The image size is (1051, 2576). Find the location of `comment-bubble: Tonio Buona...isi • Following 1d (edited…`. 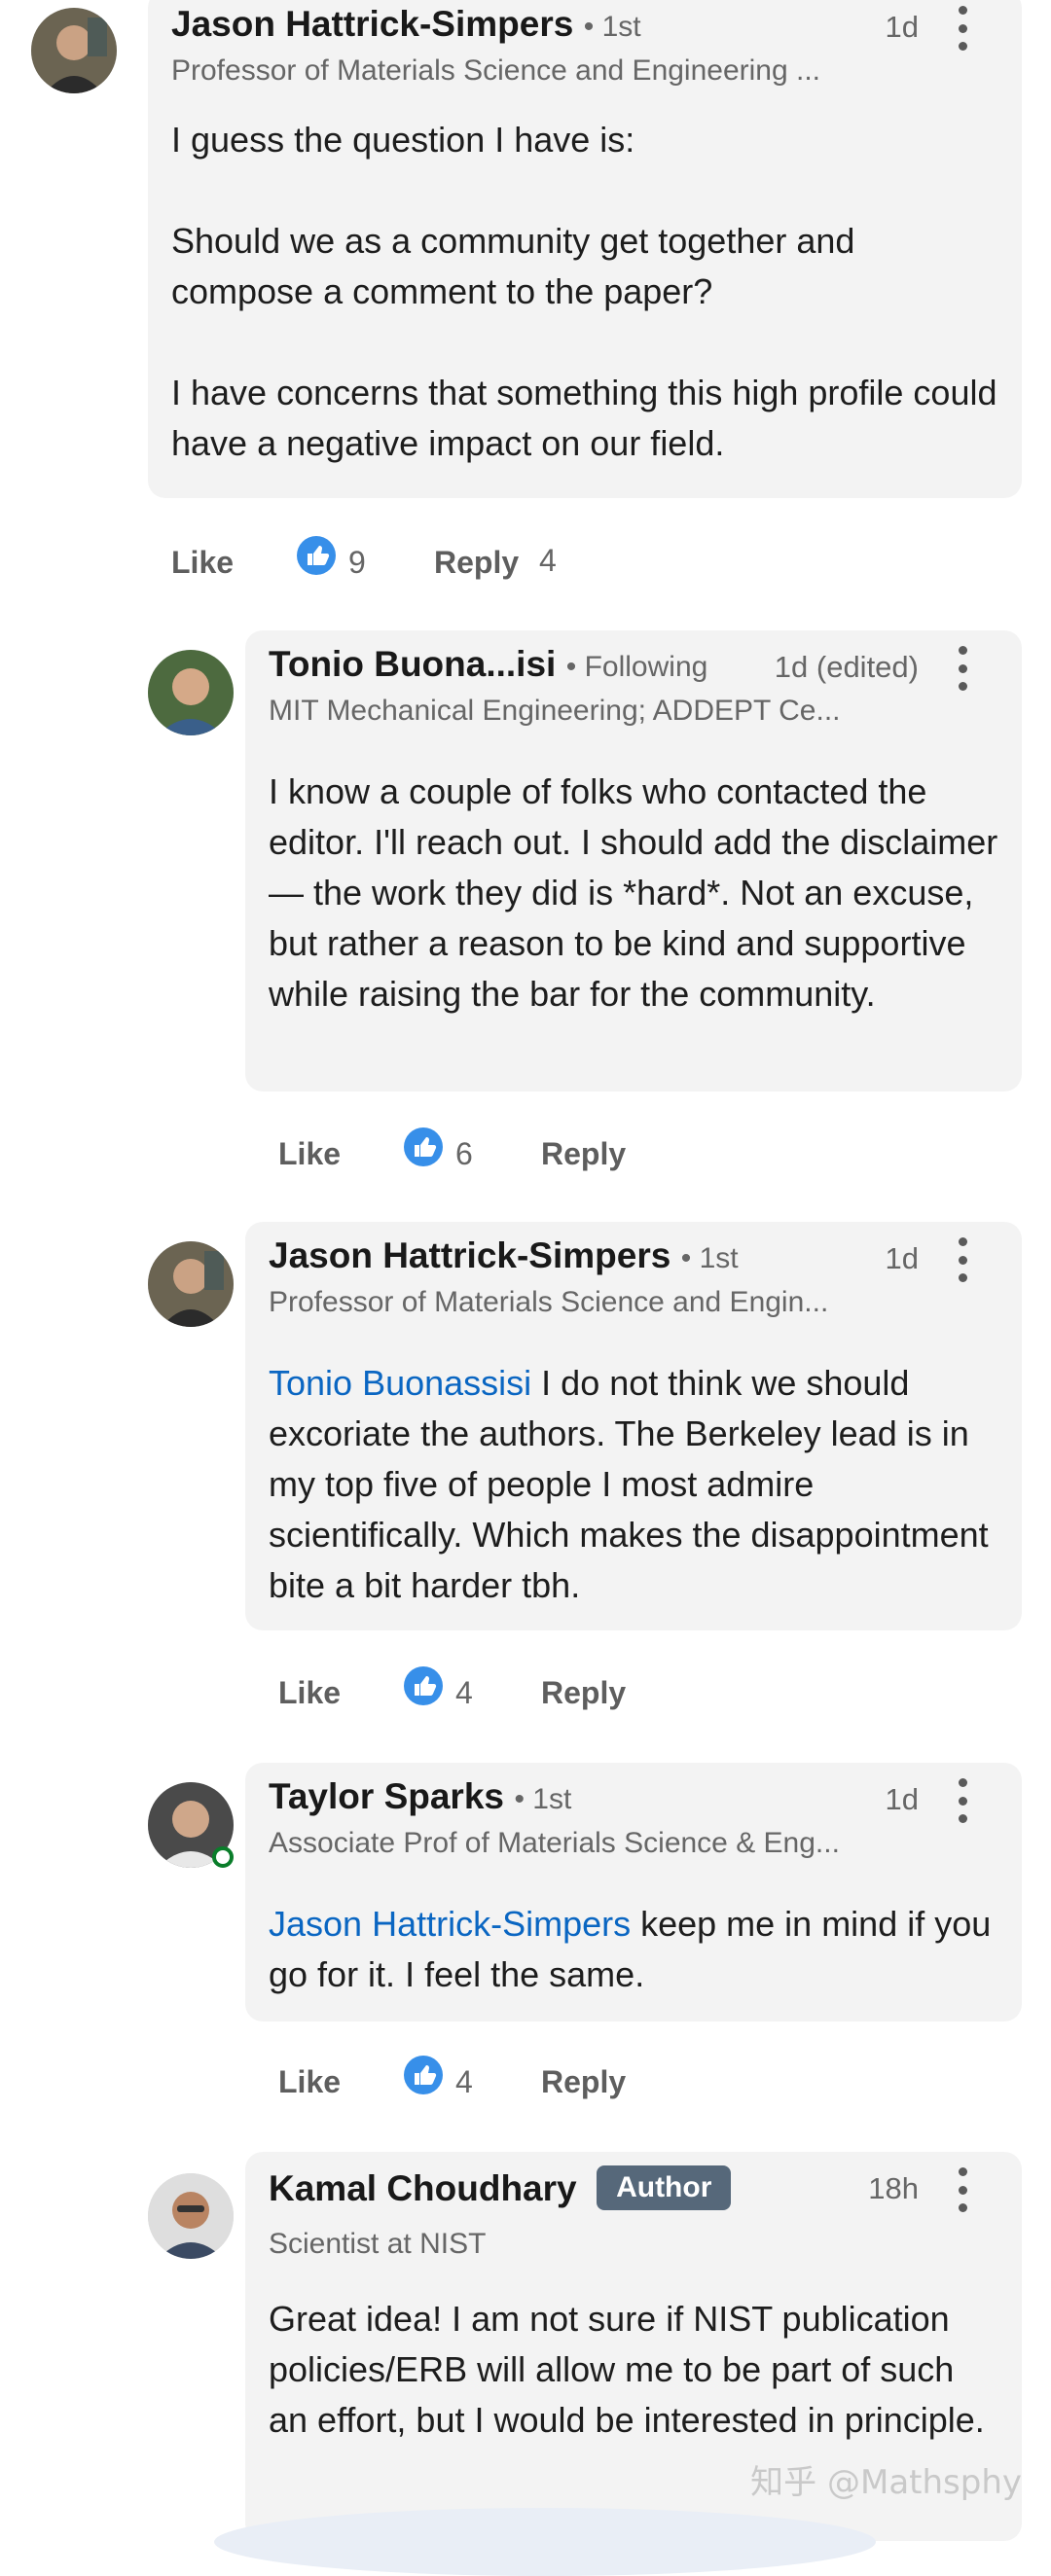

comment-bubble: Tonio Buona...isi • Following 1d (edited… is located at coordinates (633, 860).